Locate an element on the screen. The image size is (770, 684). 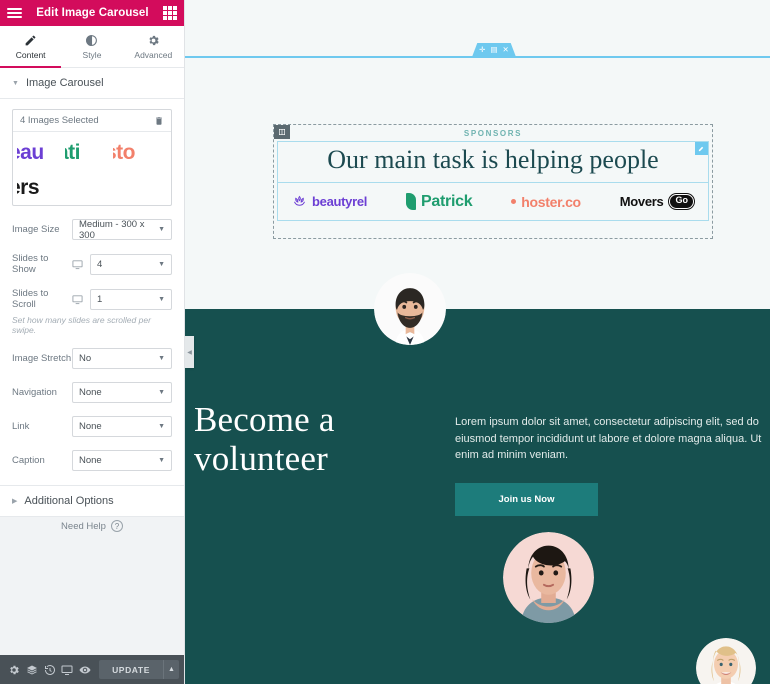
logo-hoster-co-text: hoster.co is located at coordinates (551, 201).